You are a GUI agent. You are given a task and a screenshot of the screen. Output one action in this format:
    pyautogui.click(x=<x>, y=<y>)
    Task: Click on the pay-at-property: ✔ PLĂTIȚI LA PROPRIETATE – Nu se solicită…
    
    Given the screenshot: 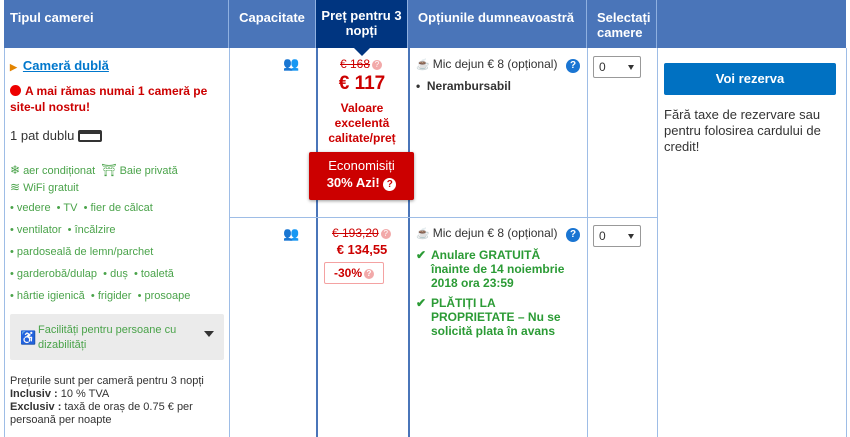 What is the action you would take?
    pyautogui.click(x=488, y=317)
    